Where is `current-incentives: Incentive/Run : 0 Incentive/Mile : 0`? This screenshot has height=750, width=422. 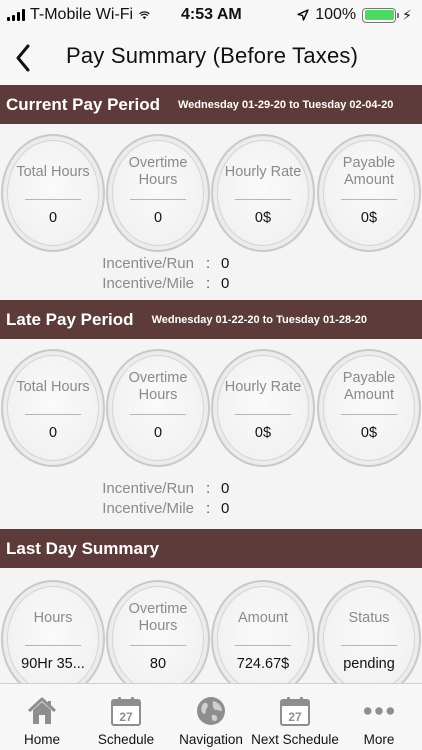 current-incentives: Incentive/Run : 0 Incentive/Mile : 0 is located at coordinates (211, 275).